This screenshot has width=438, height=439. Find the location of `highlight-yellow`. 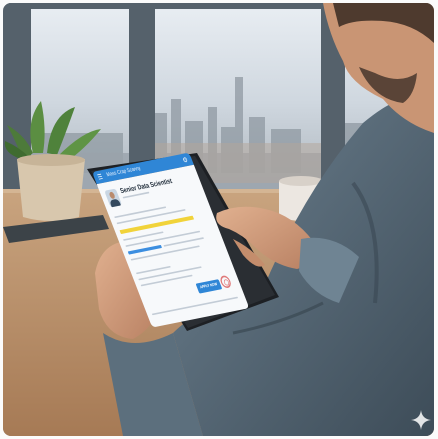

highlight-yellow is located at coordinates (157, 225).